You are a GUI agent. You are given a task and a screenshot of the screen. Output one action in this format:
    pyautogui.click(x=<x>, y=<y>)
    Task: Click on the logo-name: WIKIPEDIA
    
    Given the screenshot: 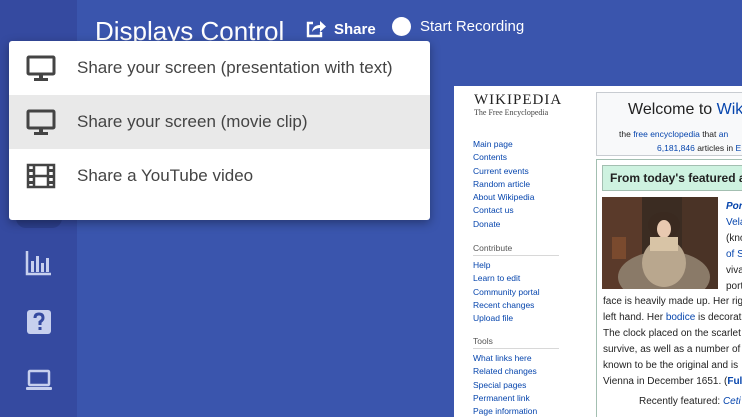 What is the action you would take?
    pyautogui.click(x=518, y=100)
    